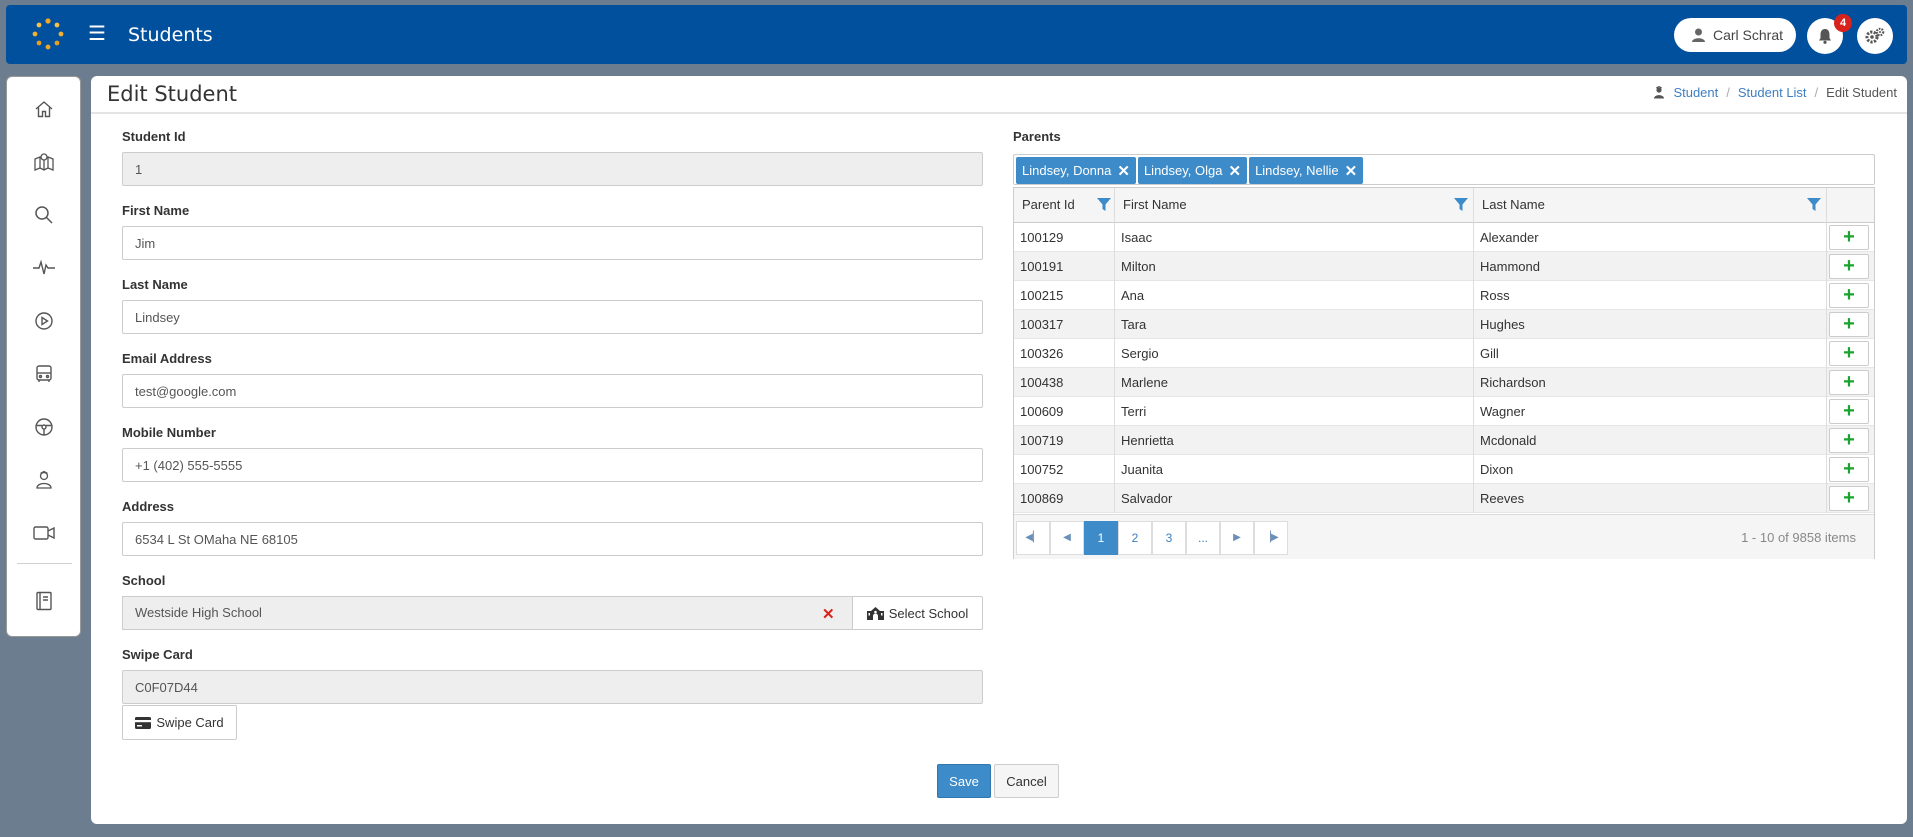 Image resolution: width=1913 pixels, height=837 pixels. I want to click on play-circle-icon, so click(43, 321).